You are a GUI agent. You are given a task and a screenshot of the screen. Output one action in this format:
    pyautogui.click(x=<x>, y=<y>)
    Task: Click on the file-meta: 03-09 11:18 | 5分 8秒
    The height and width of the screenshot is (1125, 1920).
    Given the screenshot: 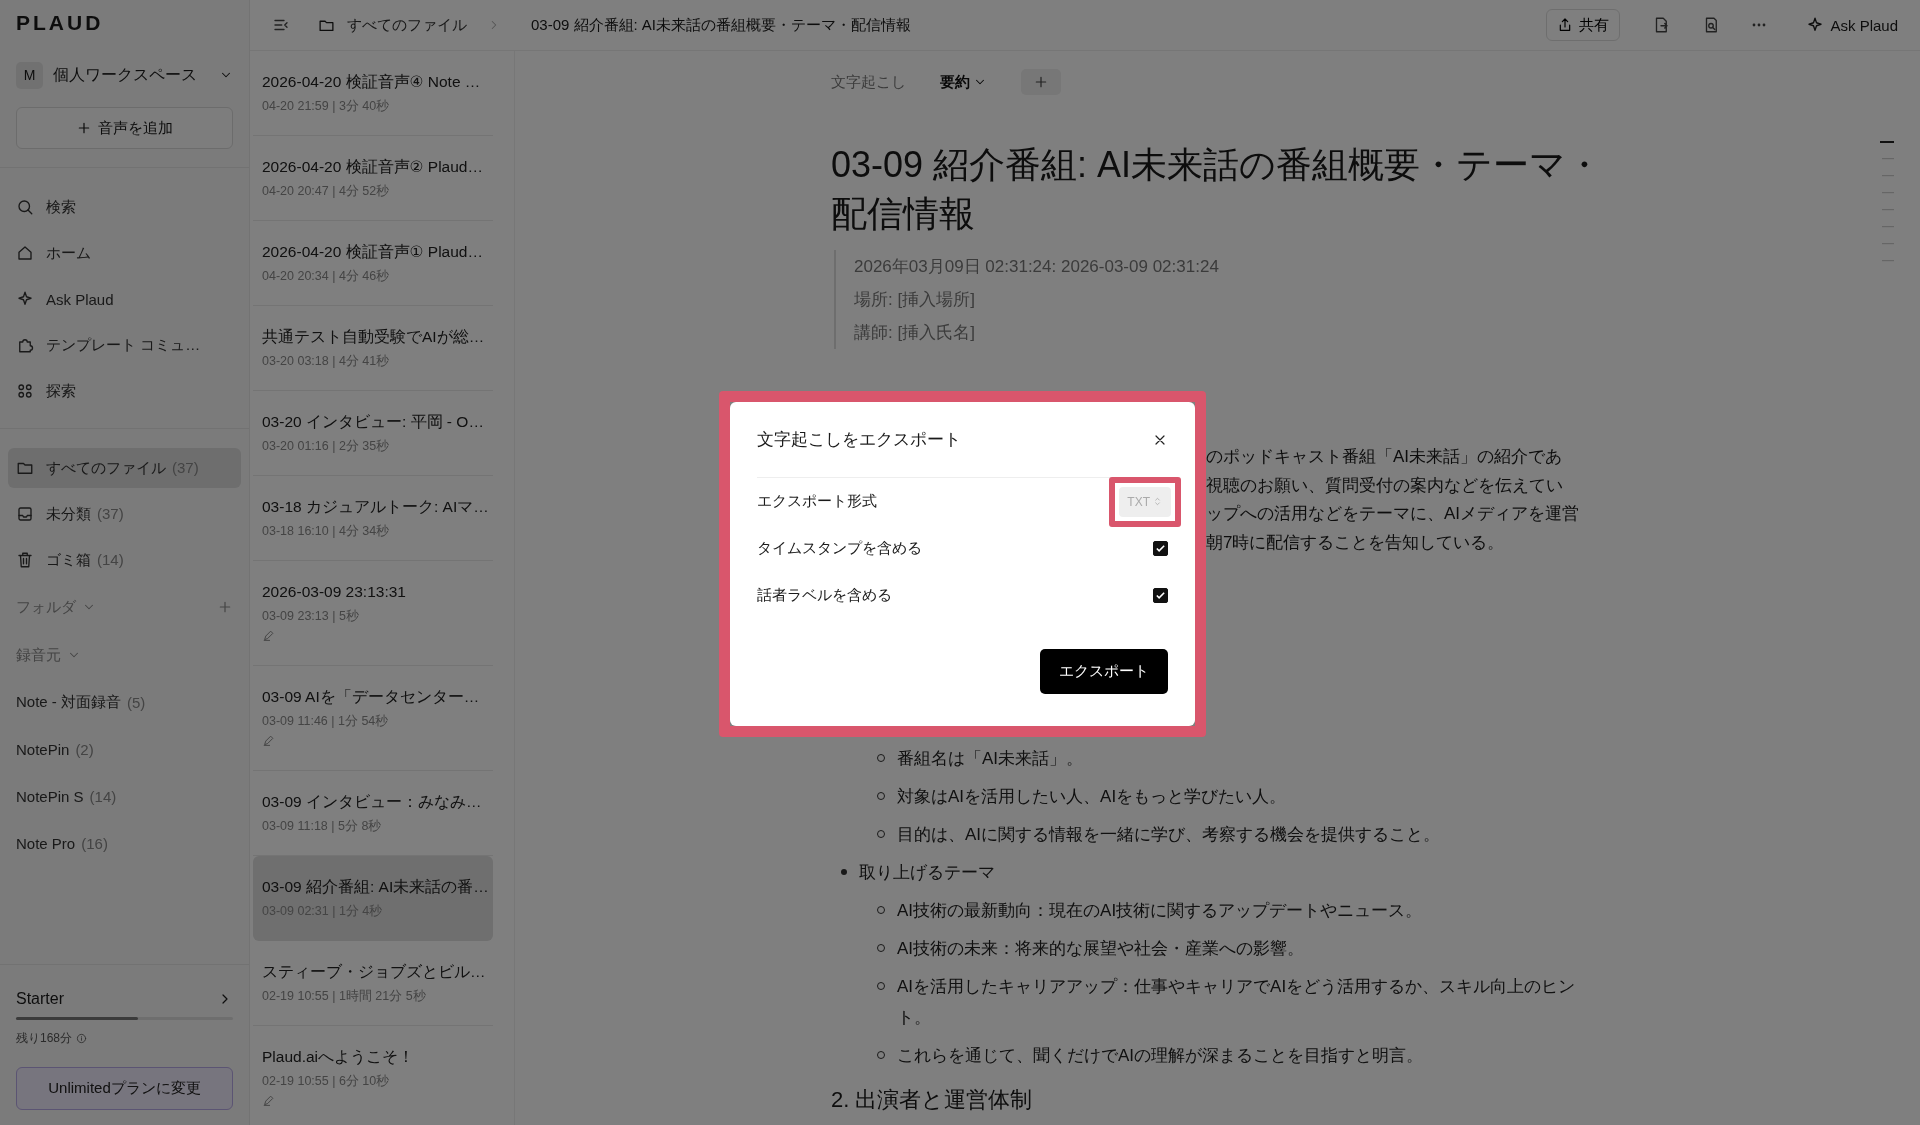 What is the action you would take?
    pyautogui.click(x=322, y=826)
    